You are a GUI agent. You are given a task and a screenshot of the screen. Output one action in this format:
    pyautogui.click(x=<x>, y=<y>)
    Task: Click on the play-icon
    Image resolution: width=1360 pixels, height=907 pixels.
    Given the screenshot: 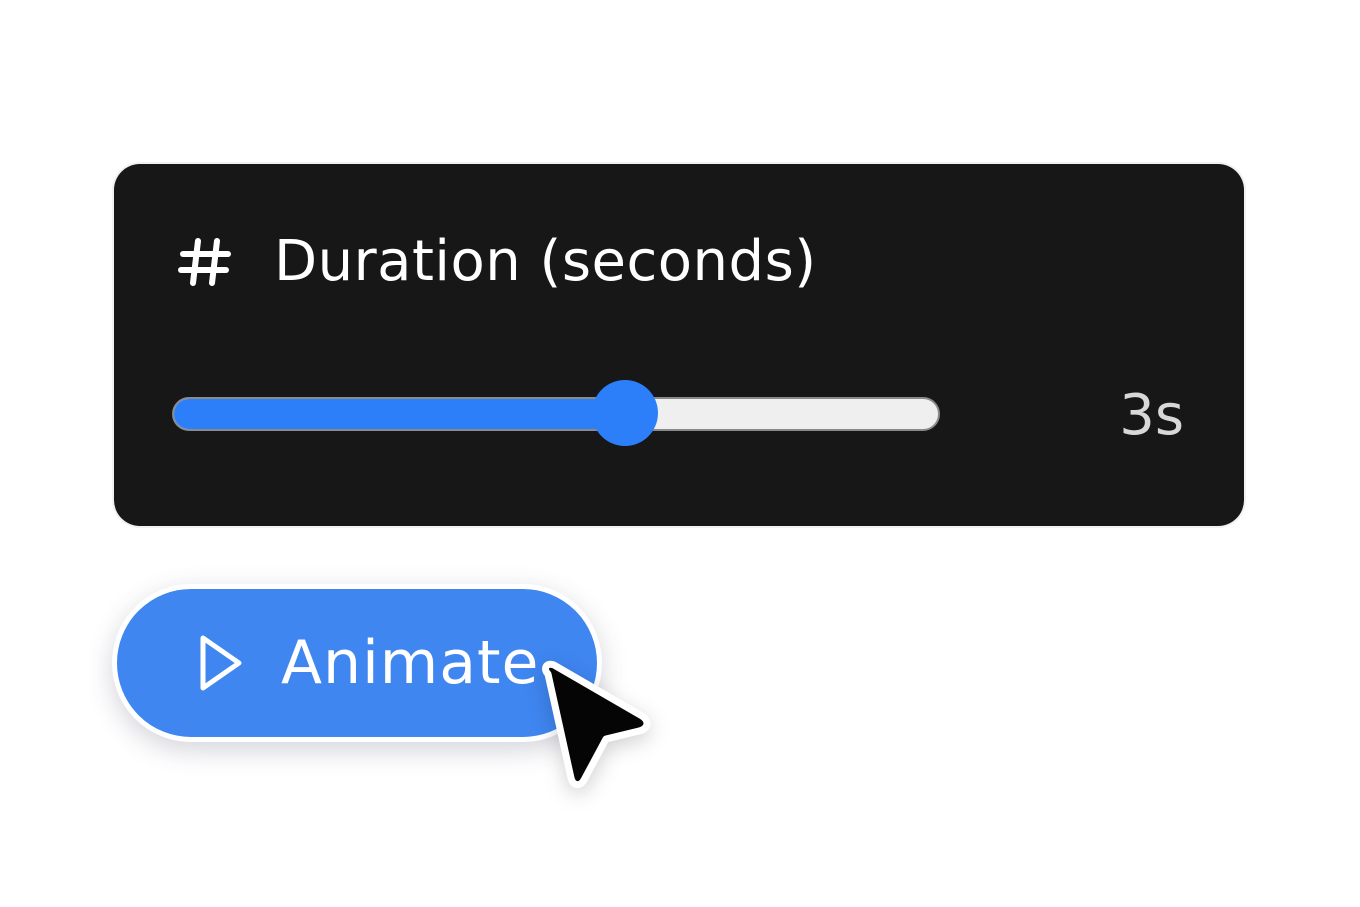 What is the action you would take?
    pyautogui.click(x=221, y=663)
    